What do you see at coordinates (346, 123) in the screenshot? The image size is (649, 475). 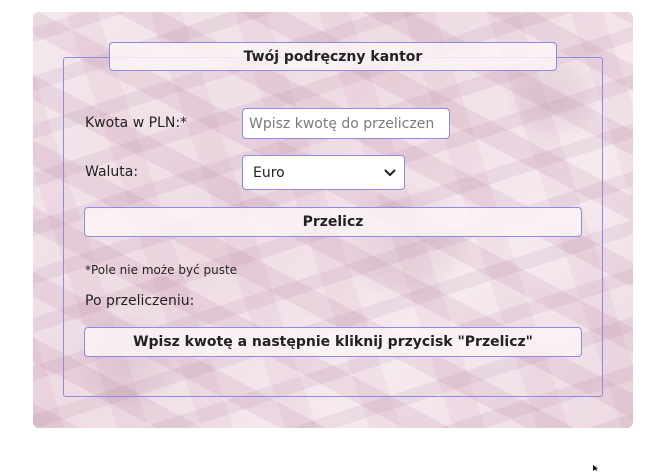 I see `amount-input` at bounding box center [346, 123].